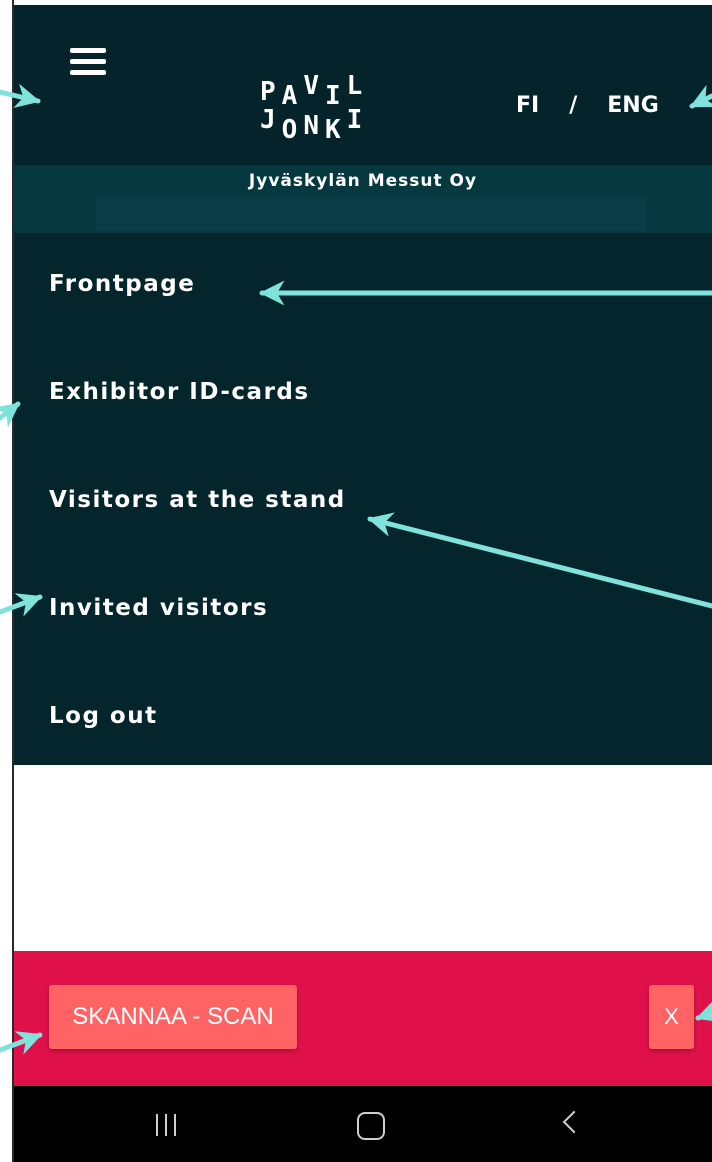 The image size is (712, 1162). I want to click on app-header: P A V I L J O N K I FI / ENG, so click(363, 85).